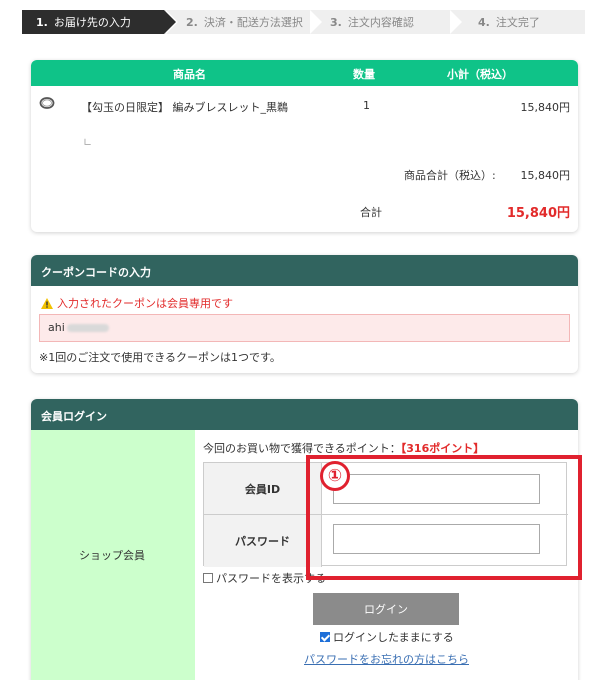 The height and width of the screenshot is (680, 605). I want to click on option-branch-icon: ∟, so click(88, 142).